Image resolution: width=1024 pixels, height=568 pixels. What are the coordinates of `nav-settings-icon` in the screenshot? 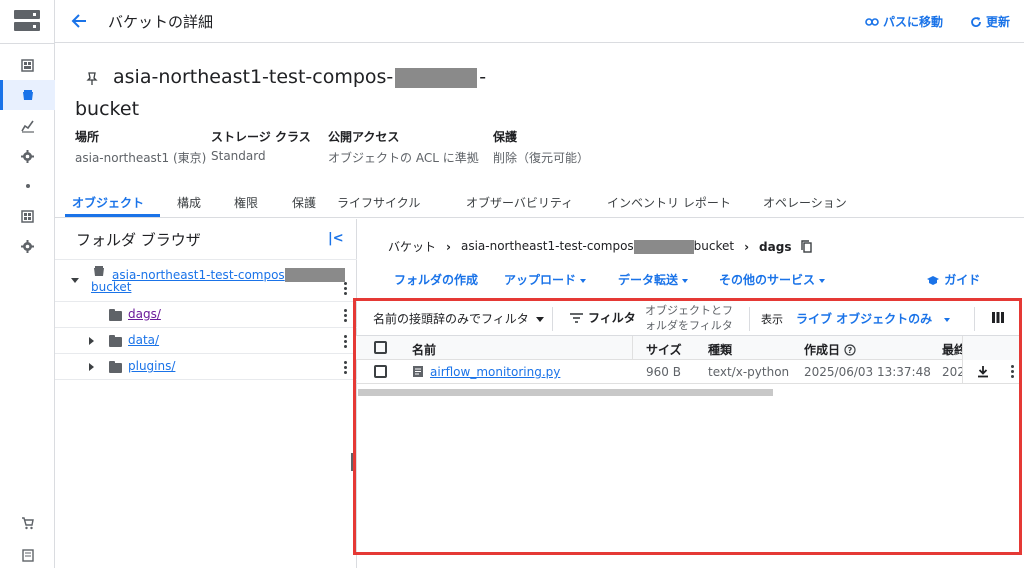 It's located at (27, 156).